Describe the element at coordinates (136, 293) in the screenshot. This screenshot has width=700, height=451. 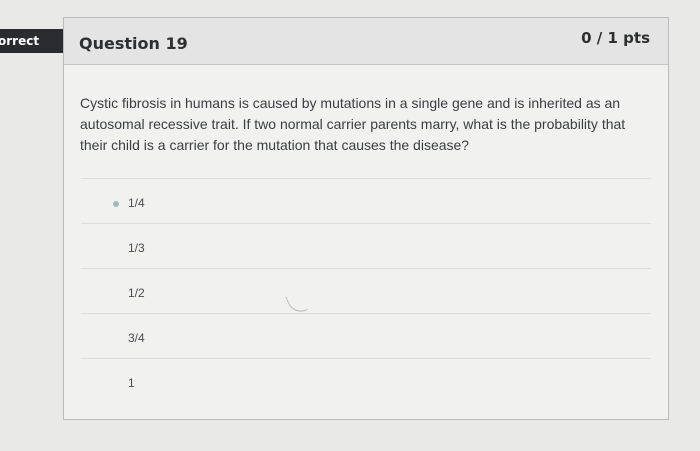
I see `answer-label: 1/2` at that location.